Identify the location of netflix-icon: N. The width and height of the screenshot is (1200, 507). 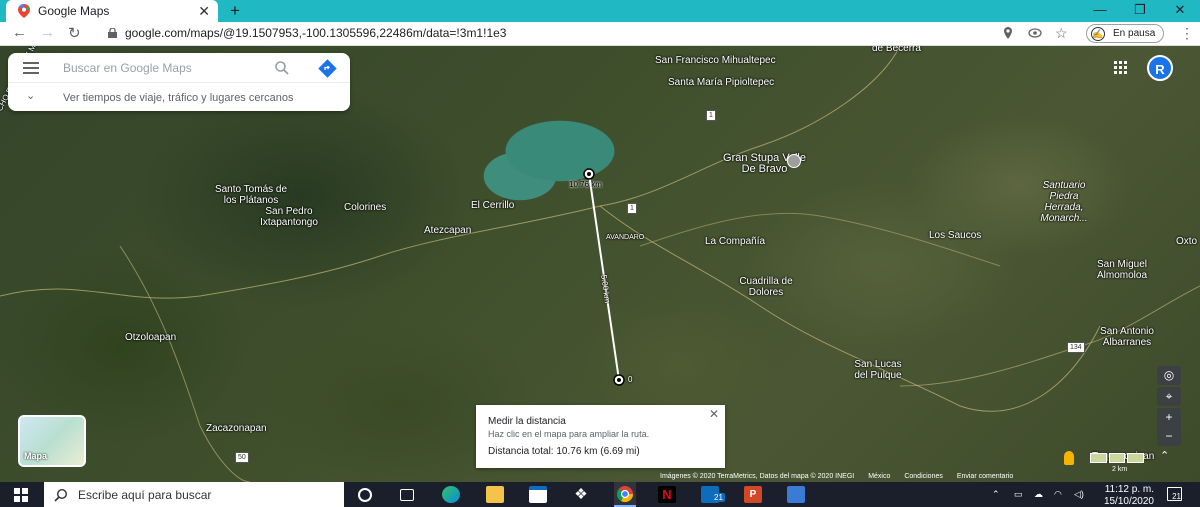
(667, 494).